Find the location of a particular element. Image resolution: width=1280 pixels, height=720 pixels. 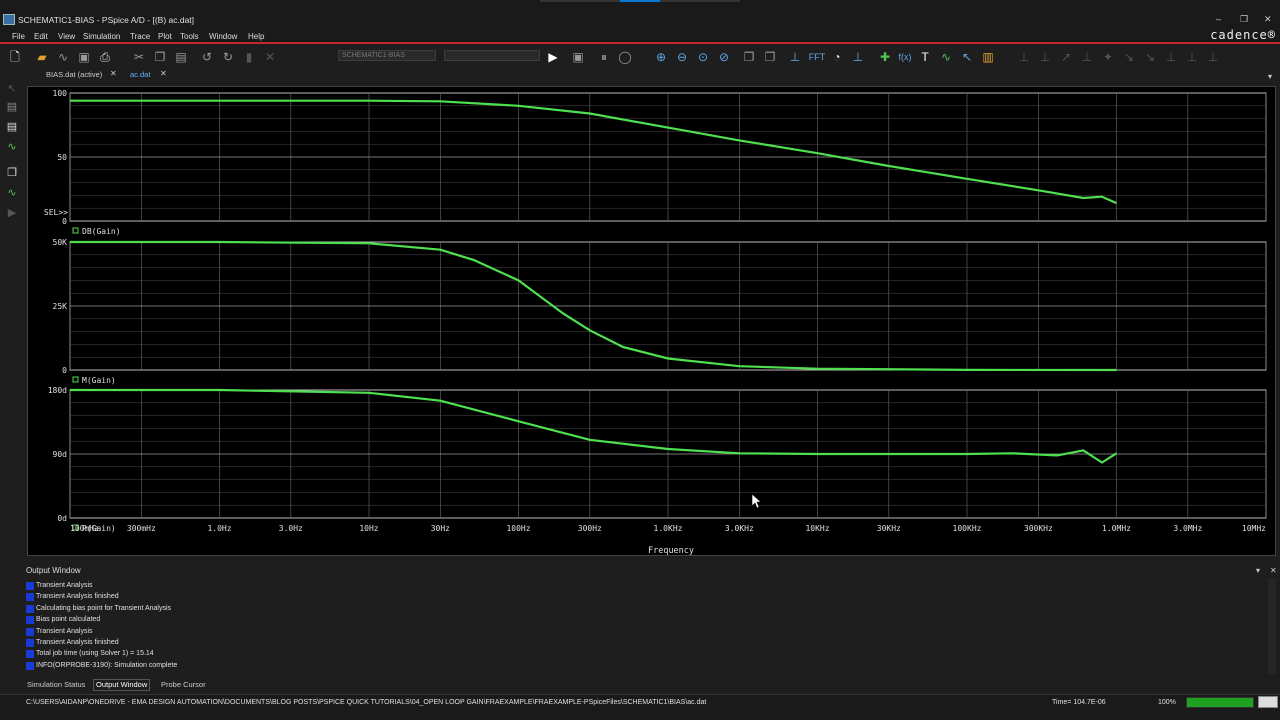

cursor-min-icon: ⊥ is located at coordinates (1087, 57).